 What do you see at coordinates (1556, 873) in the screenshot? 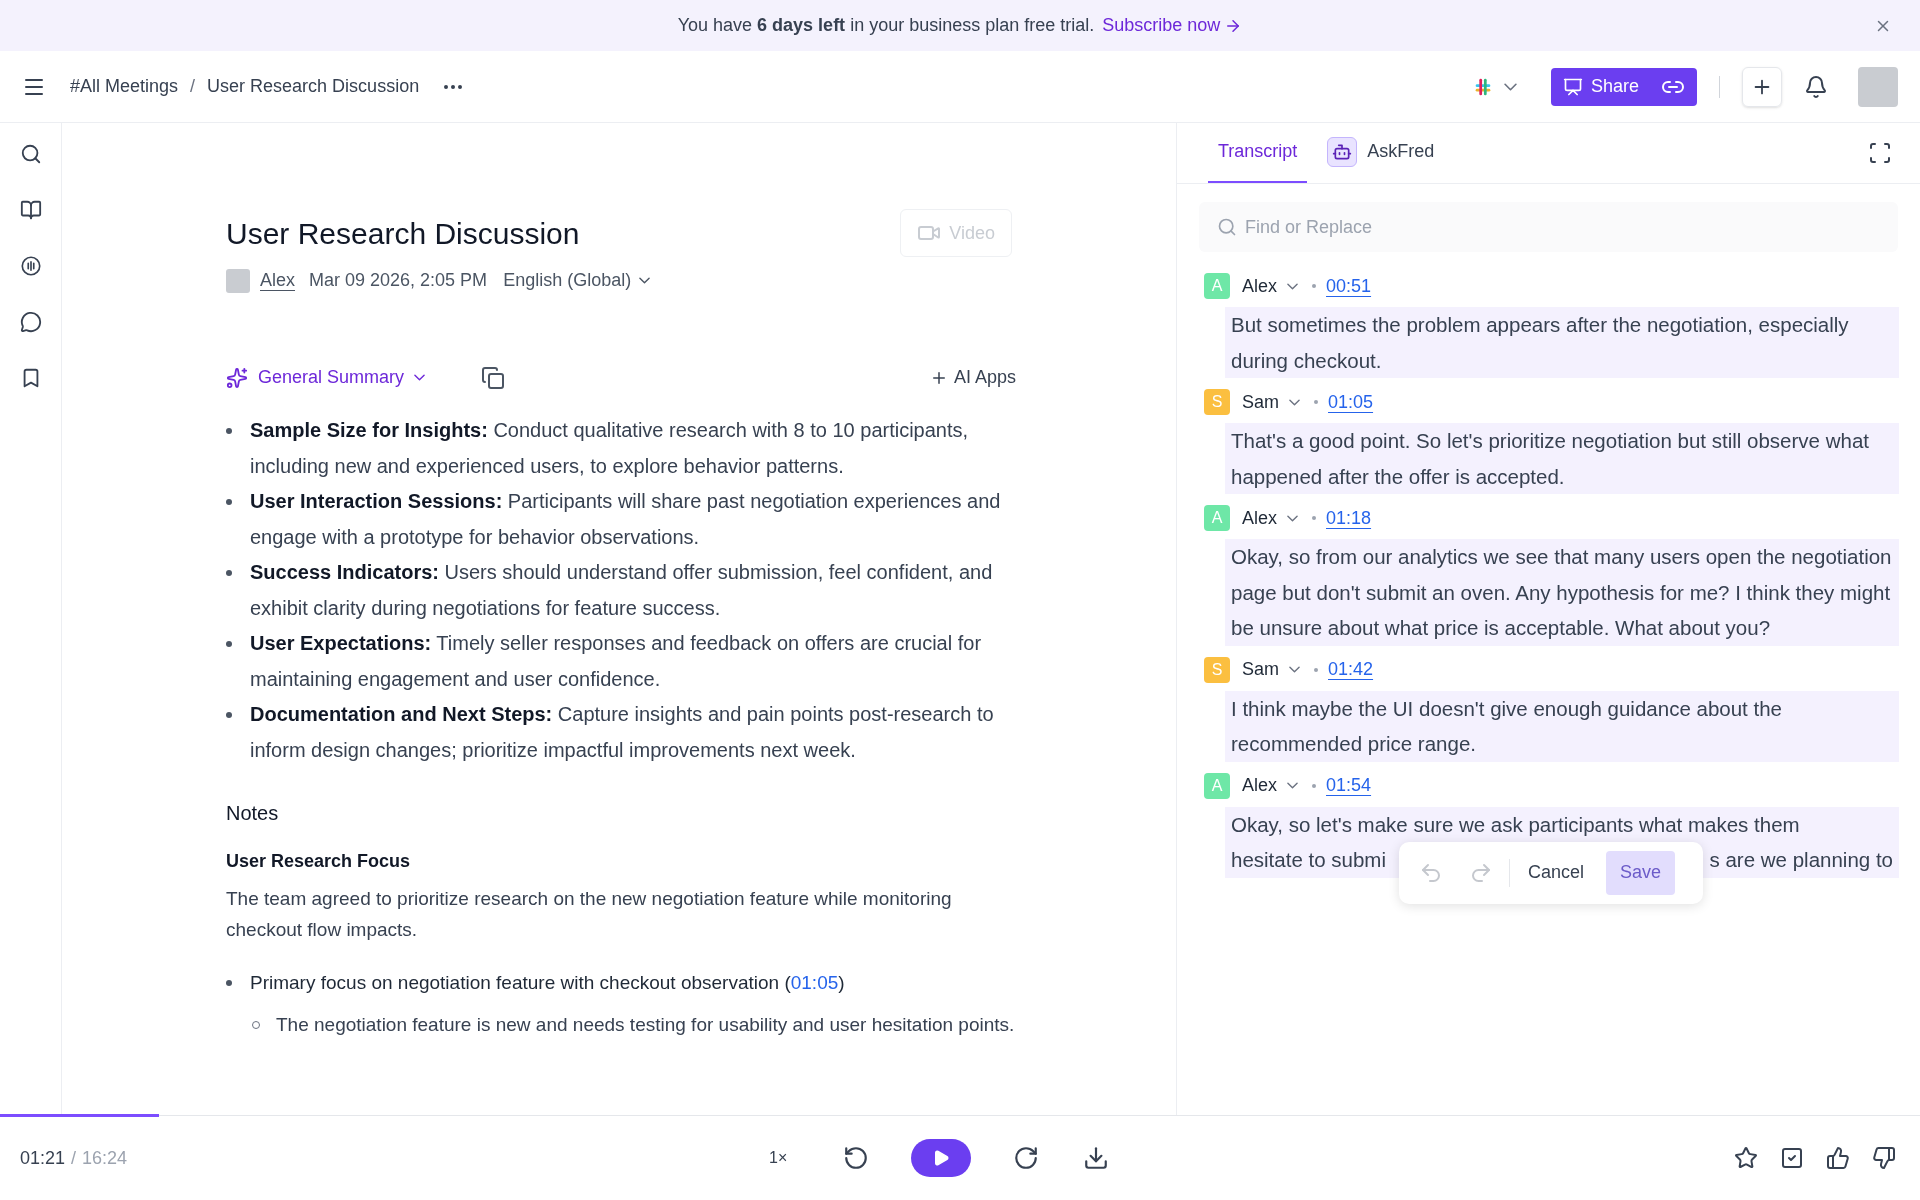
I see `cancel-button: Cancel` at bounding box center [1556, 873].